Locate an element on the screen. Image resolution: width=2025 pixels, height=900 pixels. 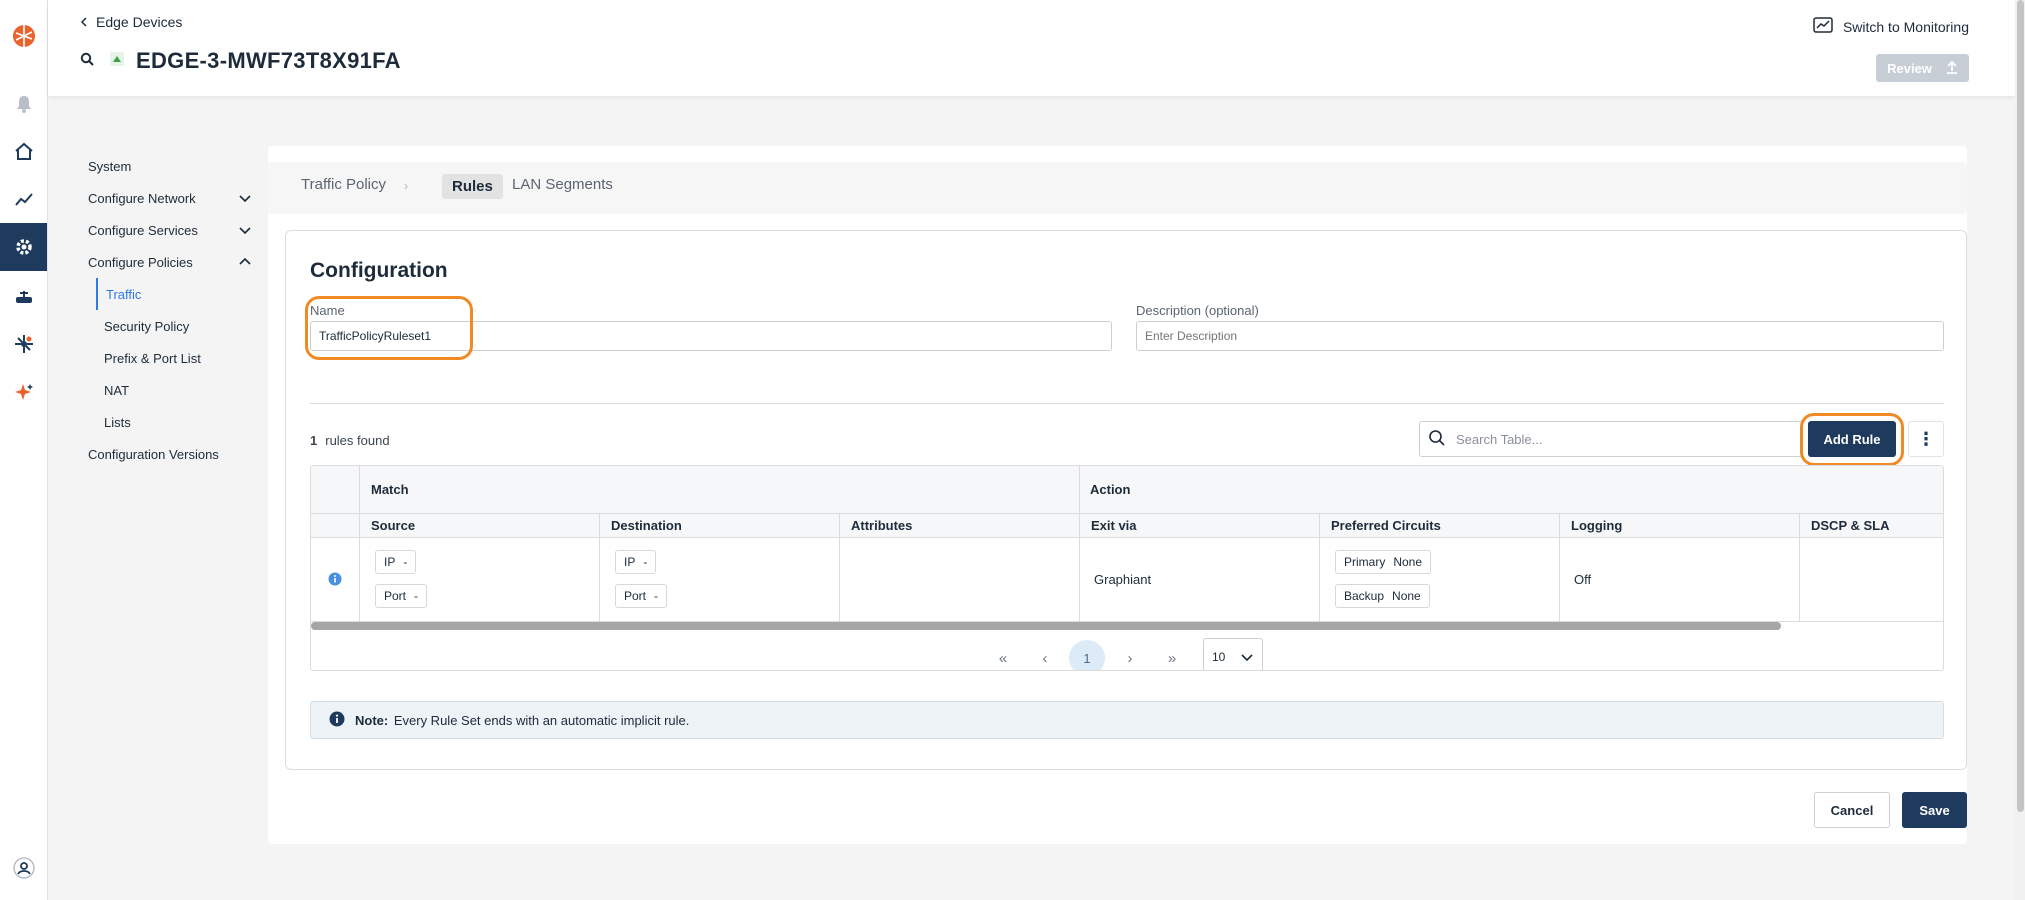
tab-rules: Rules is located at coordinates (472, 186).